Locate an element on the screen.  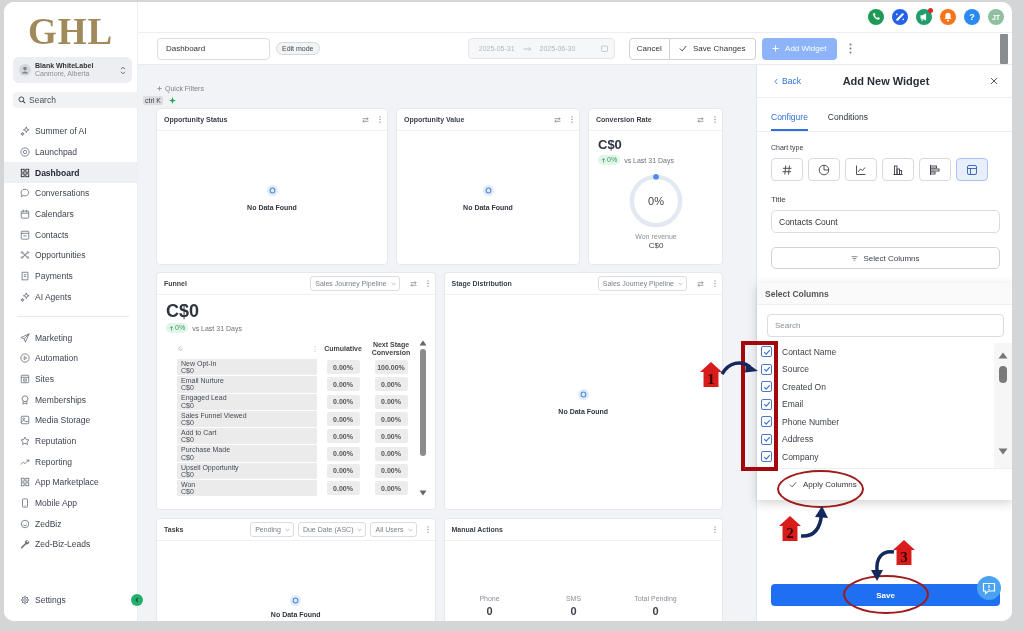
chevron-updown-icon is located at coordinates (123, 70).